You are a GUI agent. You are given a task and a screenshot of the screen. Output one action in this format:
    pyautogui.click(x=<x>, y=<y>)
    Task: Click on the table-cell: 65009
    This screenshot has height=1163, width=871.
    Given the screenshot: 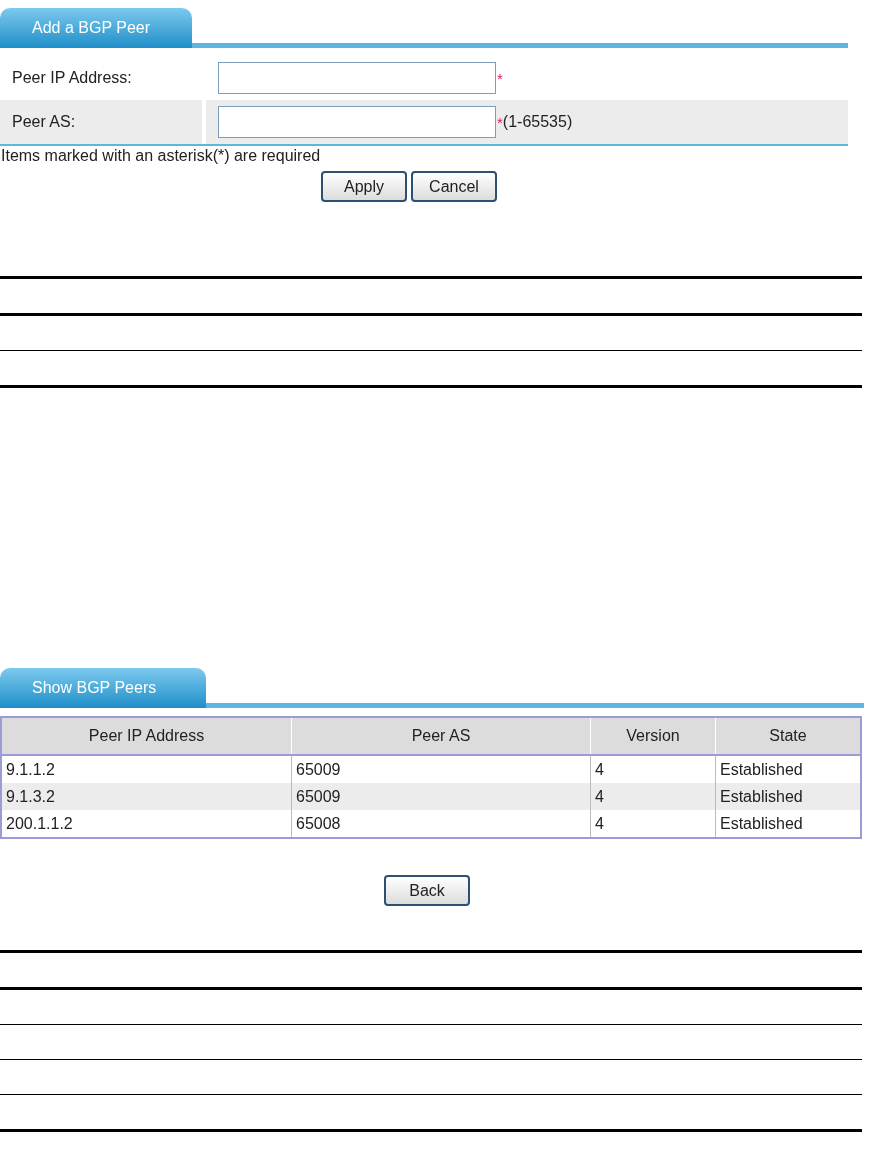 What is the action you would take?
    pyautogui.click(x=441, y=796)
    